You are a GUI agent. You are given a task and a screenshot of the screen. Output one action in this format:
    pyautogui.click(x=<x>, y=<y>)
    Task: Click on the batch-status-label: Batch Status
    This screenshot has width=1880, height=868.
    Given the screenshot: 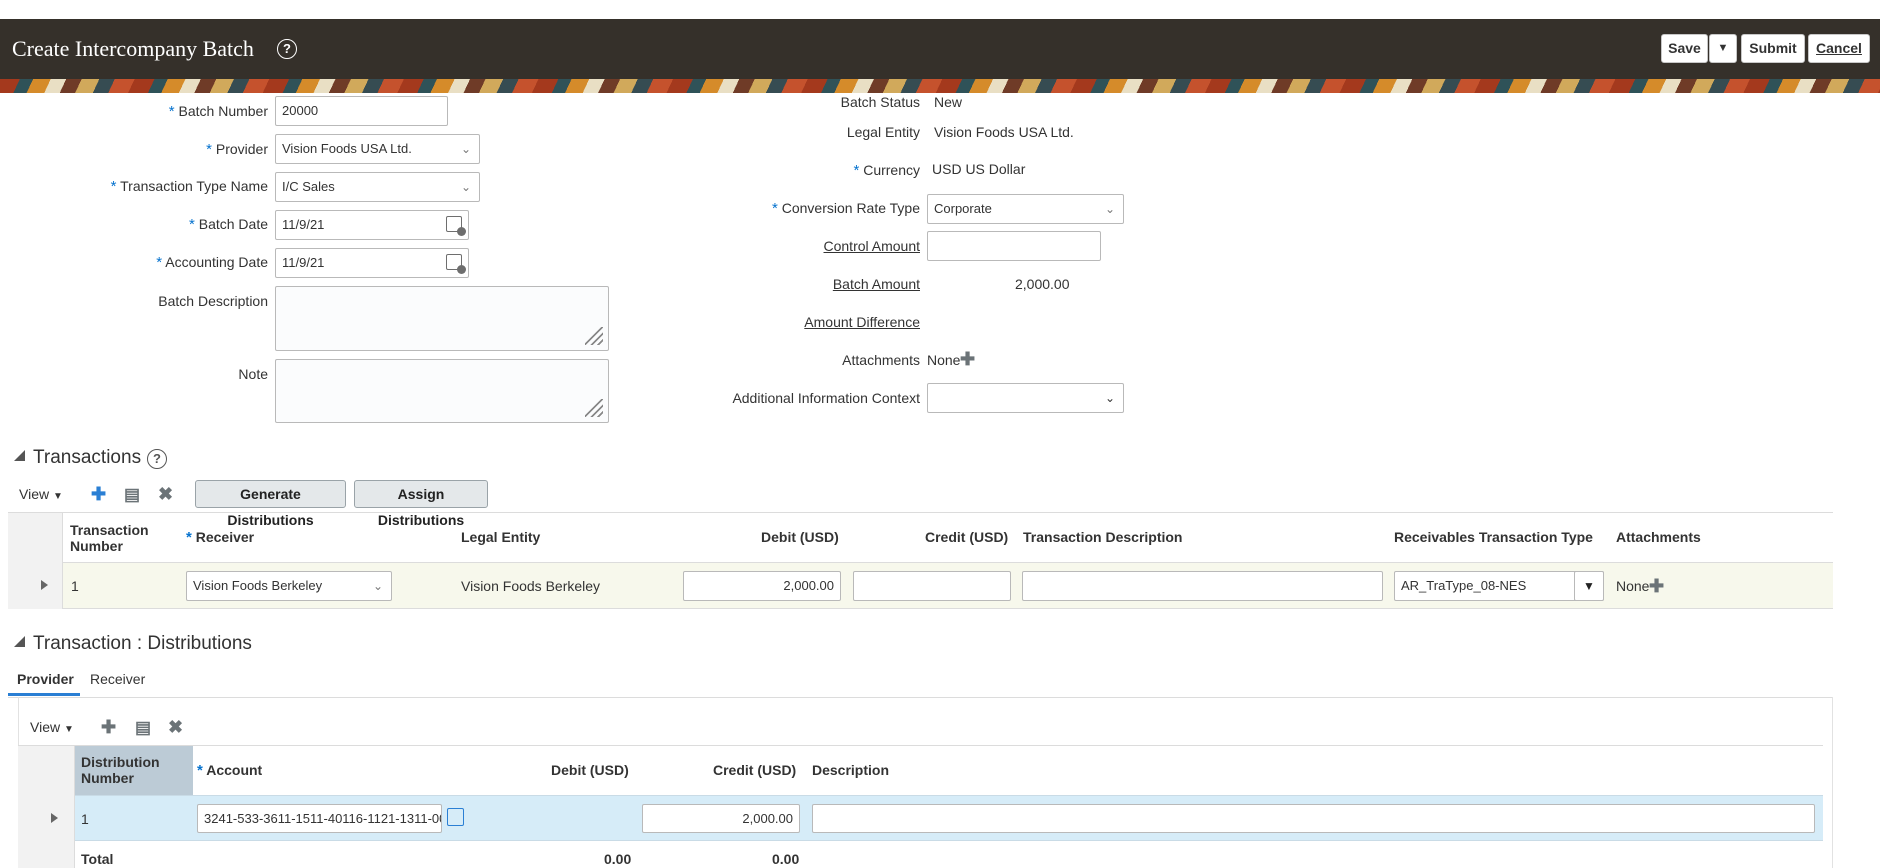 What is the action you would take?
    pyautogui.click(x=880, y=102)
    